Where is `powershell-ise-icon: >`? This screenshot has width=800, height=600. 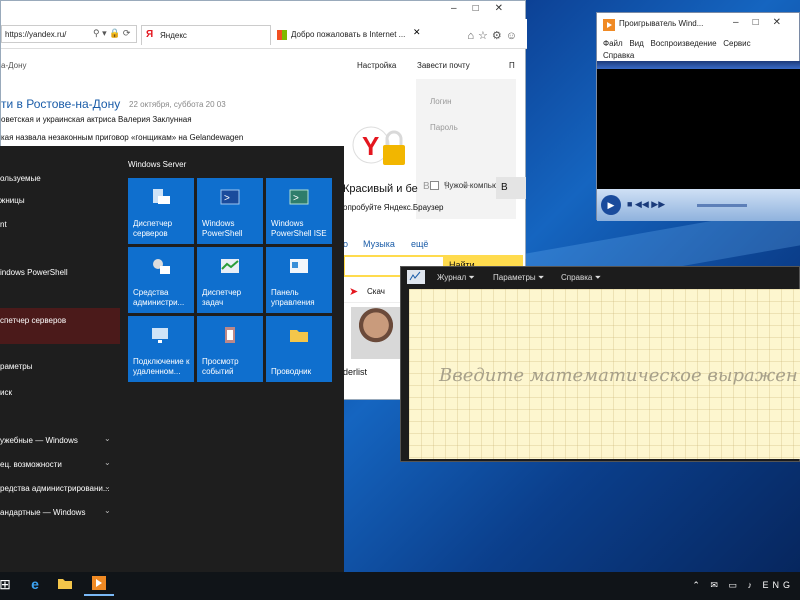
powershell-ise-icon: > is located at coordinates (299, 197).